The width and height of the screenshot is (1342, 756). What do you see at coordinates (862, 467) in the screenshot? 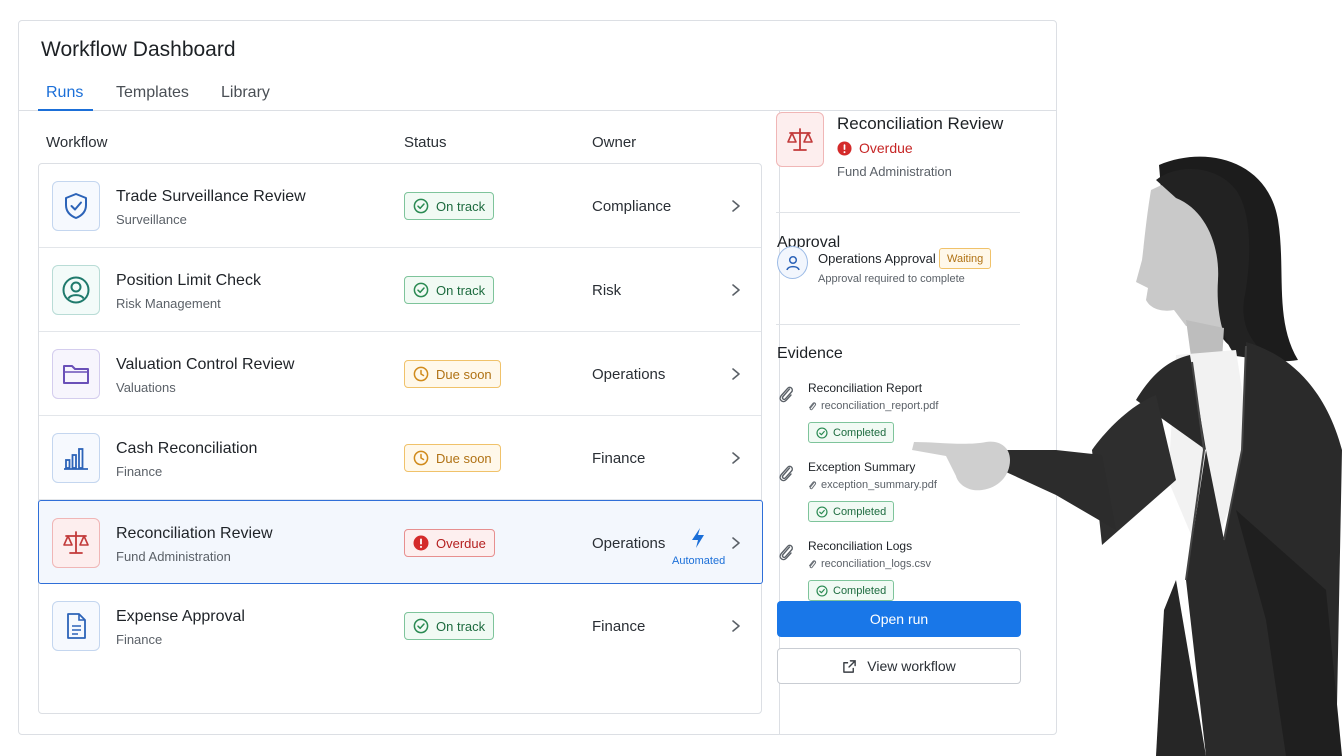
I see `evidence-name: Exception Summary` at bounding box center [862, 467].